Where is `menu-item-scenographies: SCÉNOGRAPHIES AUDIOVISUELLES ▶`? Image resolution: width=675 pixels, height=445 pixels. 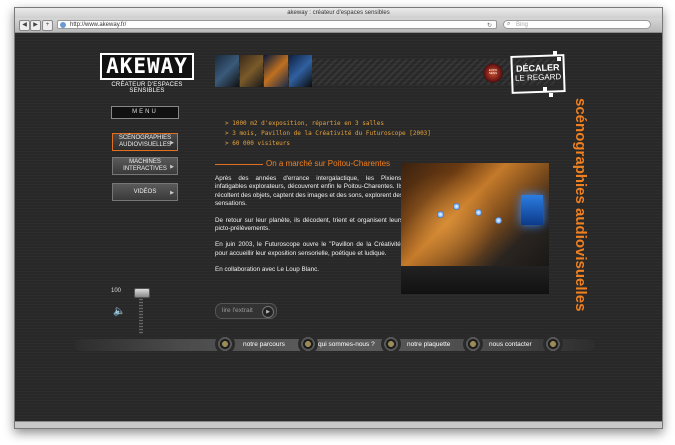 menu-item-scenographies: SCÉNOGRAPHIES AUDIOVISUELLES ▶ is located at coordinates (145, 142).